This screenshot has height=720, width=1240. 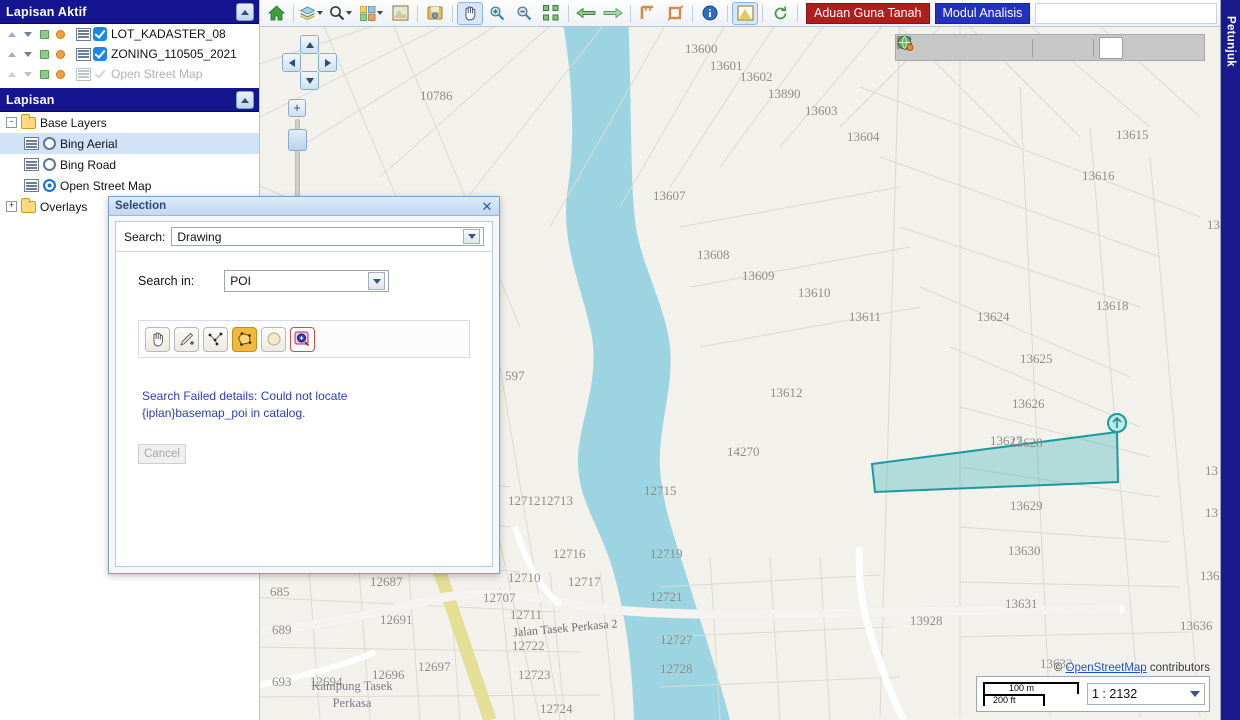 I want to click on save-icon, so click(x=435, y=13).